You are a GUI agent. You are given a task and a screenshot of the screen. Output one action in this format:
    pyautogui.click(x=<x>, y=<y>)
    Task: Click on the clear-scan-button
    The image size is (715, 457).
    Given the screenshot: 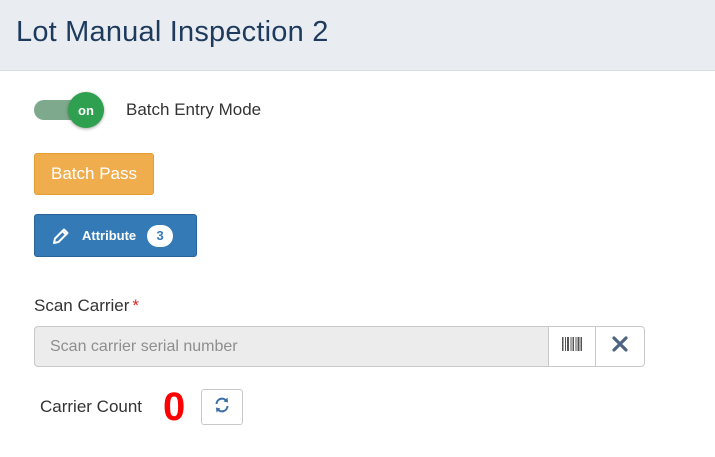 What is the action you would take?
    pyautogui.click(x=620, y=346)
    